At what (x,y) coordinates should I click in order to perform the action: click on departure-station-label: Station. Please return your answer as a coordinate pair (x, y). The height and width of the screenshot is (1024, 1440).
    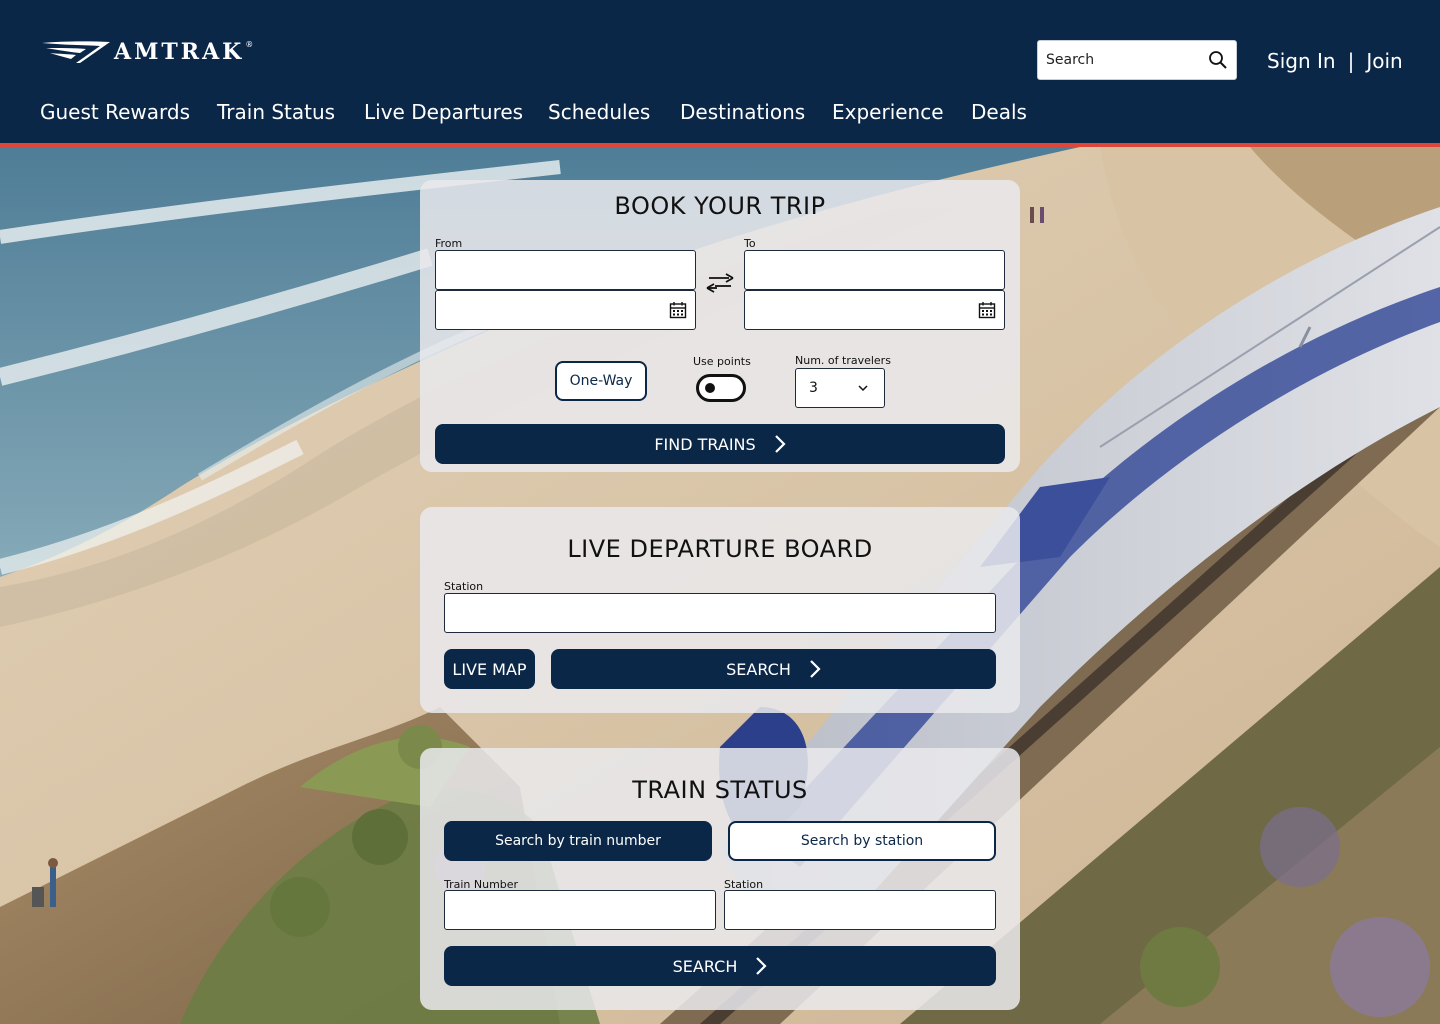
    Looking at the image, I should click on (464, 586).